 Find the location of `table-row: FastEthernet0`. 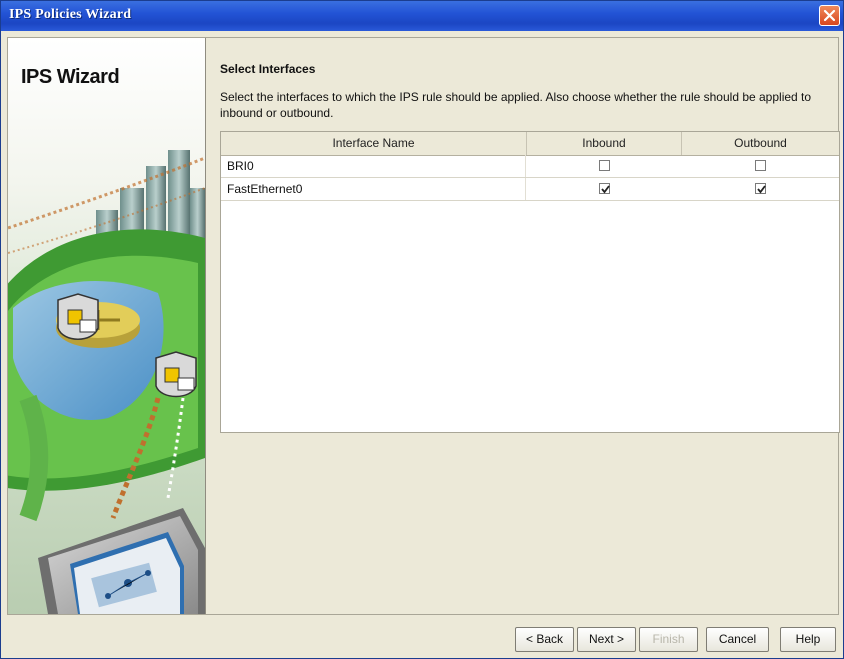

table-row: FastEthernet0 is located at coordinates (530, 189).